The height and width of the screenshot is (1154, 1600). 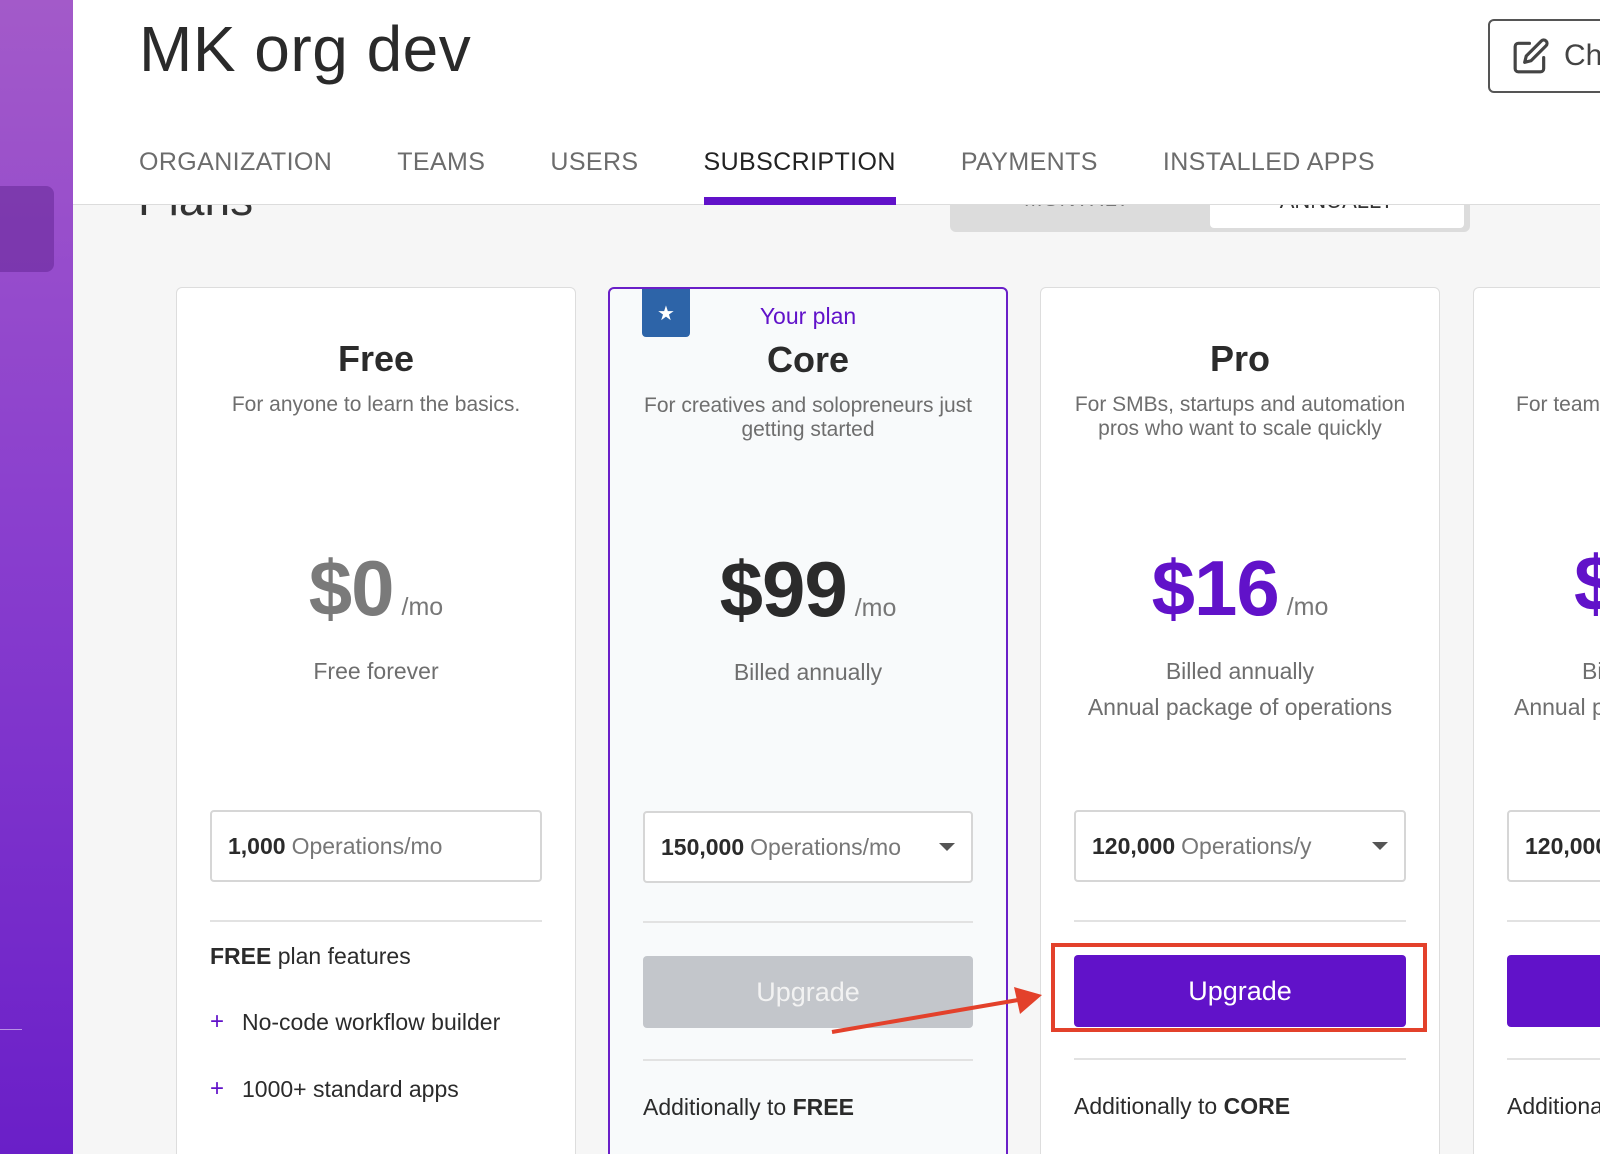 I want to click on plan-price: $2, so click(x=1587, y=583).